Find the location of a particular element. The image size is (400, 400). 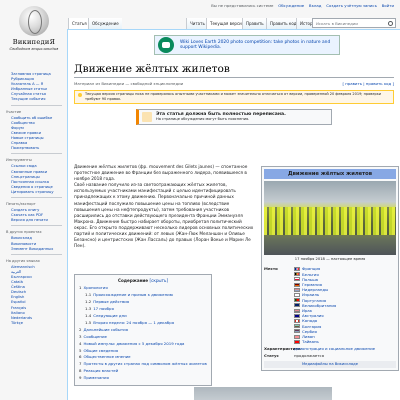

toc-item: 8 Реакция властей is located at coordinates (143, 371).